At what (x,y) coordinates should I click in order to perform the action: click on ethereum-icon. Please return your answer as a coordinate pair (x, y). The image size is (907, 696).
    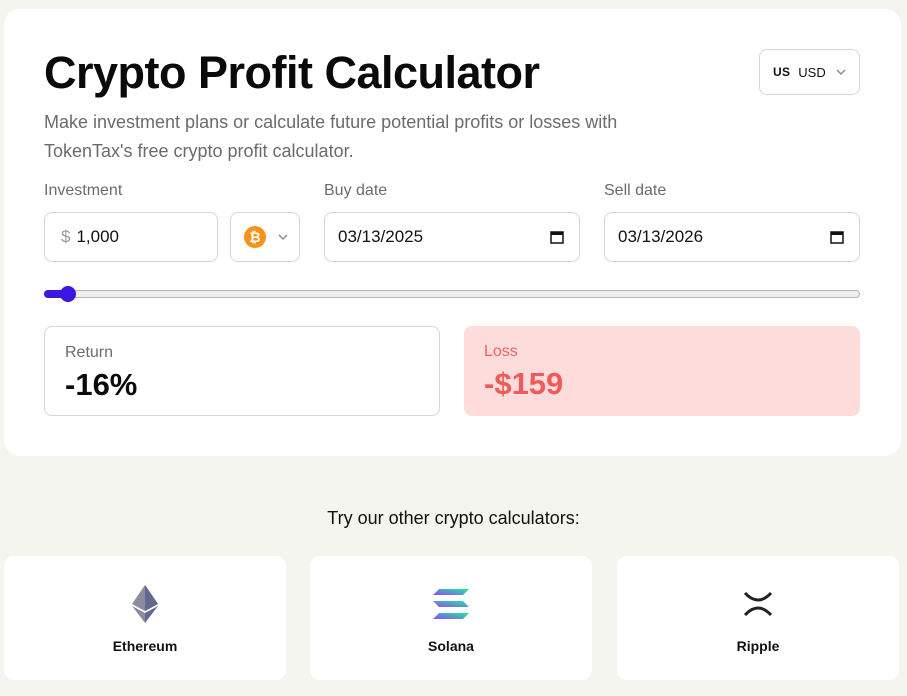
    Looking at the image, I should click on (145, 604).